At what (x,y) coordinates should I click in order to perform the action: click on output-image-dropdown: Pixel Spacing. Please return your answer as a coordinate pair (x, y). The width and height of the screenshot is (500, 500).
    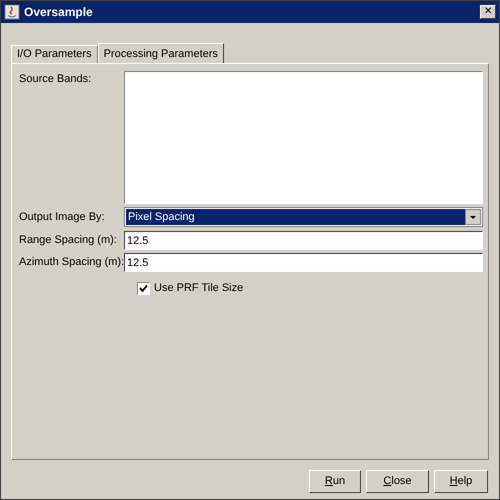
    Looking at the image, I should click on (303, 217).